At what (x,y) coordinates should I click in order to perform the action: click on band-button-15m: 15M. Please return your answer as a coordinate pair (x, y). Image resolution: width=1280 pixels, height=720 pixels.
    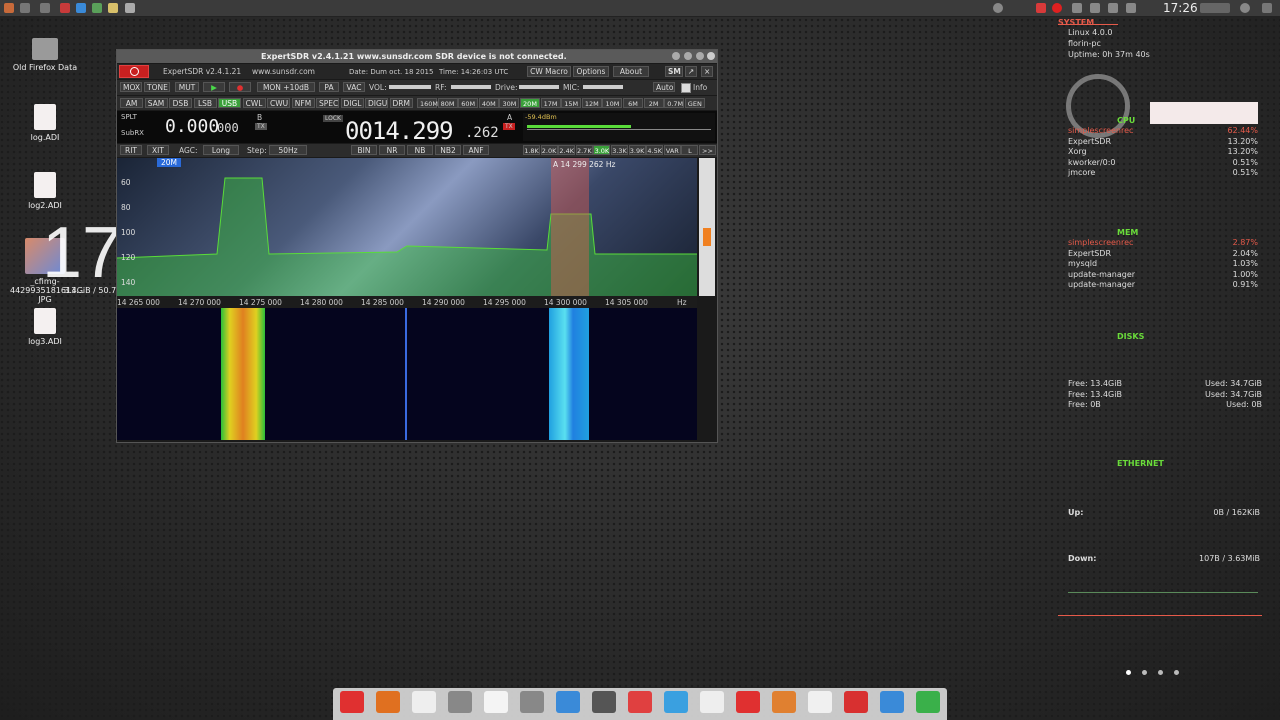
    Looking at the image, I should click on (571, 103).